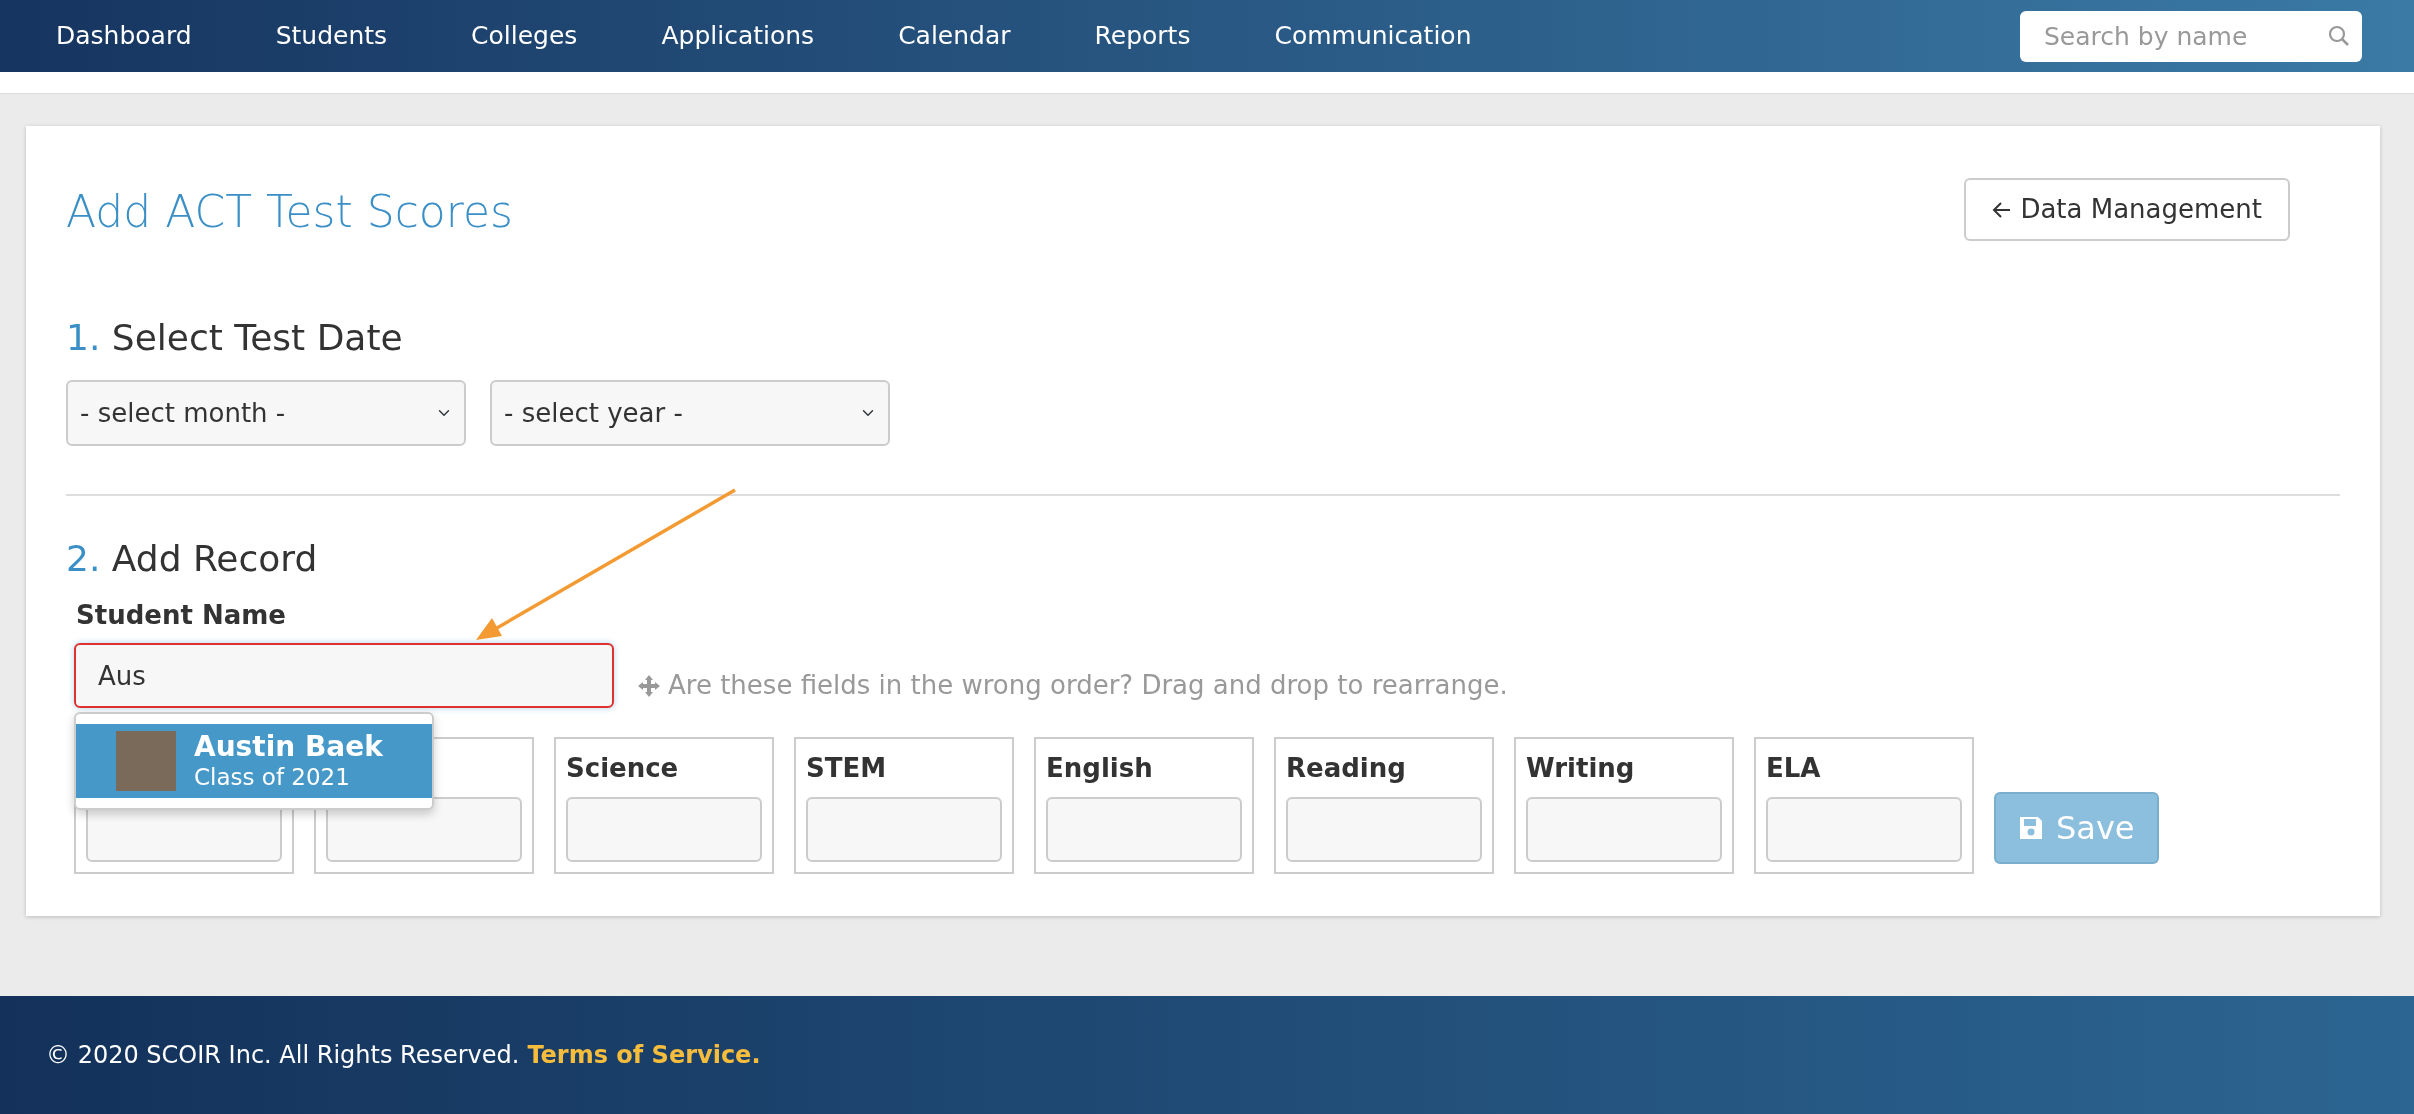 This screenshot has width=2414, height=1114. Describe the element at coordinates (847, 769) in the screenshot. I see `field-label: STEM` at that location.